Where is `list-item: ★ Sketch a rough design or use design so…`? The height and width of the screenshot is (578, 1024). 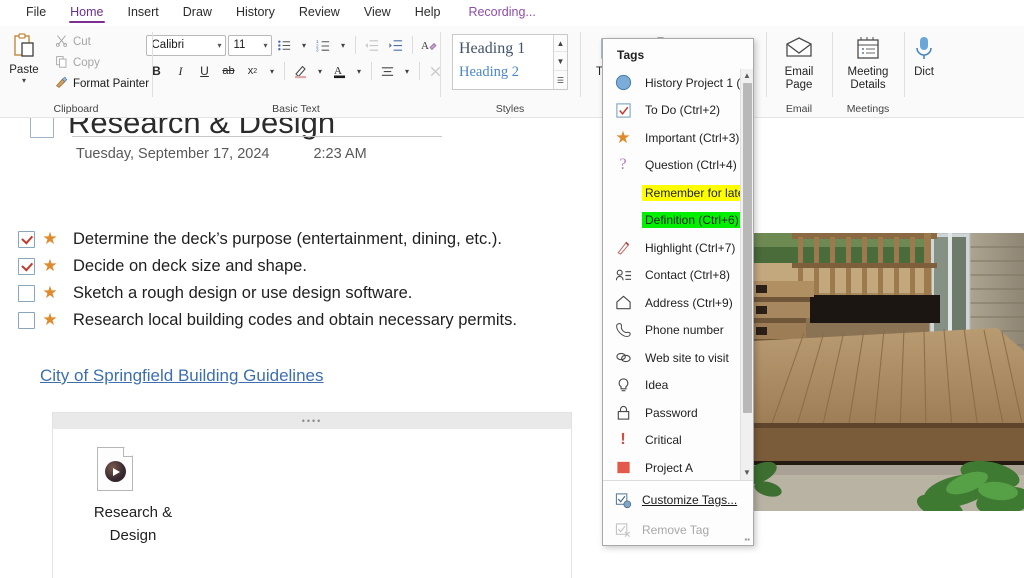 list-item: ★ Sketch a rough design or use design so… is located at coordinates (267, 293).